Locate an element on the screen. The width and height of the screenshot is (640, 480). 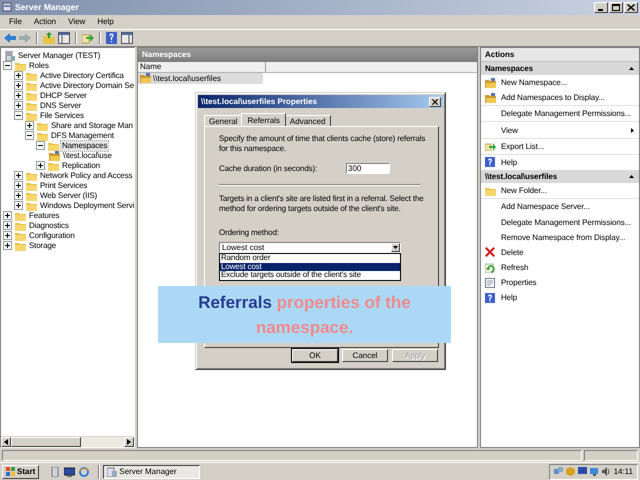
menu-item: View is located at coordinates (77, 21).